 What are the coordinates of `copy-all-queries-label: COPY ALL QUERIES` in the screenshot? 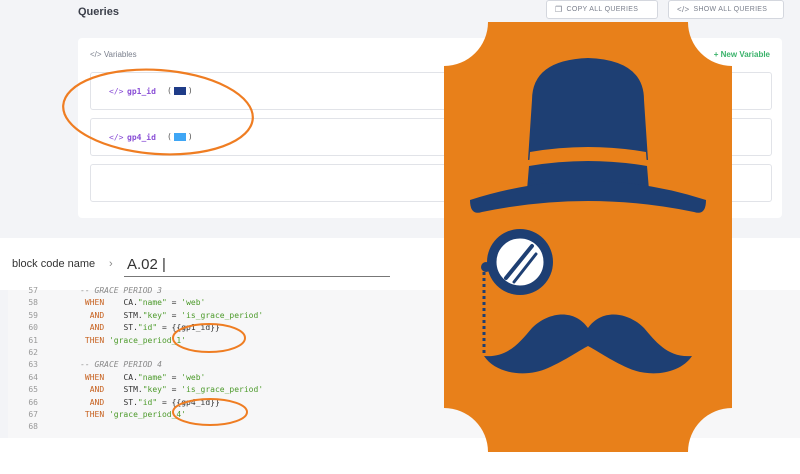 It's located at (602, 9).